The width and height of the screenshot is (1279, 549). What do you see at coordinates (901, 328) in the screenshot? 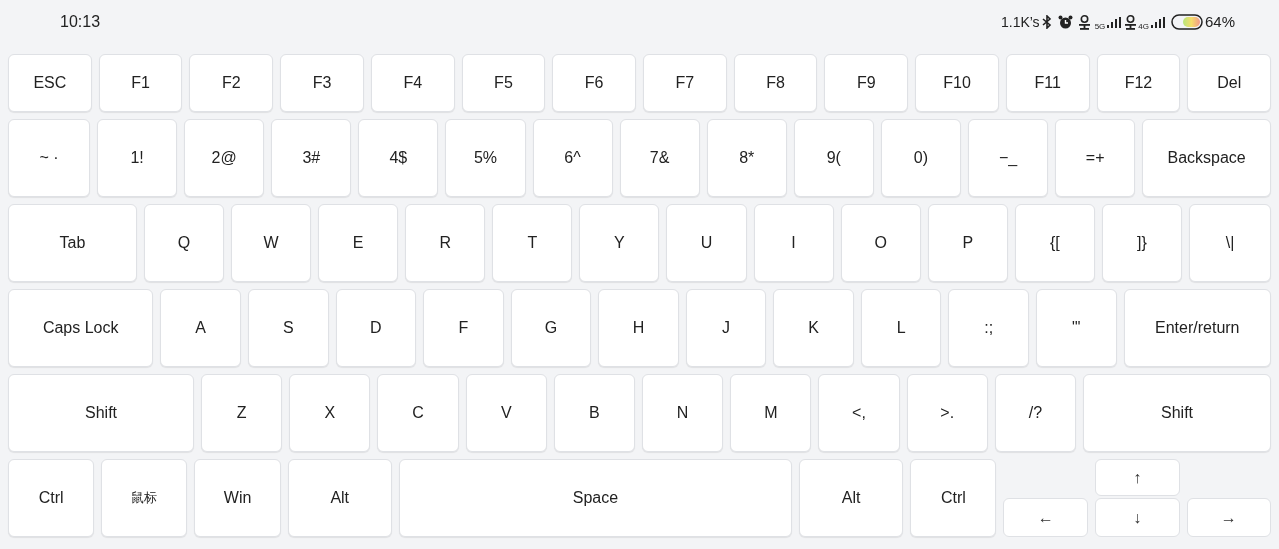
I see `key: L` at bounding box center [901, 328].